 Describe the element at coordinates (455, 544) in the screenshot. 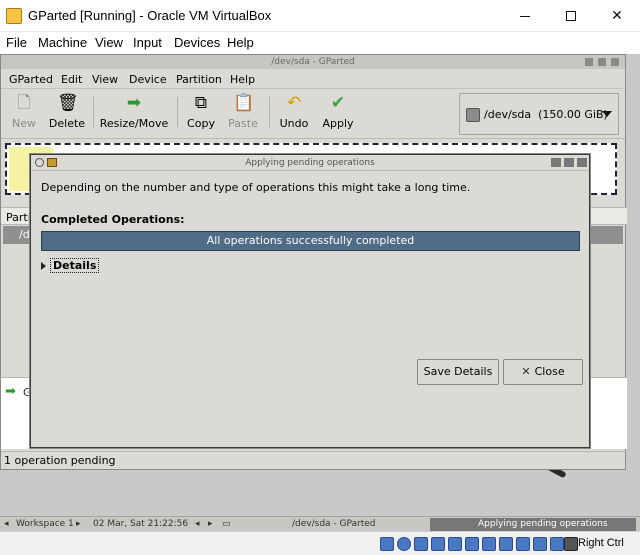

I see `usb-icon` at that location.